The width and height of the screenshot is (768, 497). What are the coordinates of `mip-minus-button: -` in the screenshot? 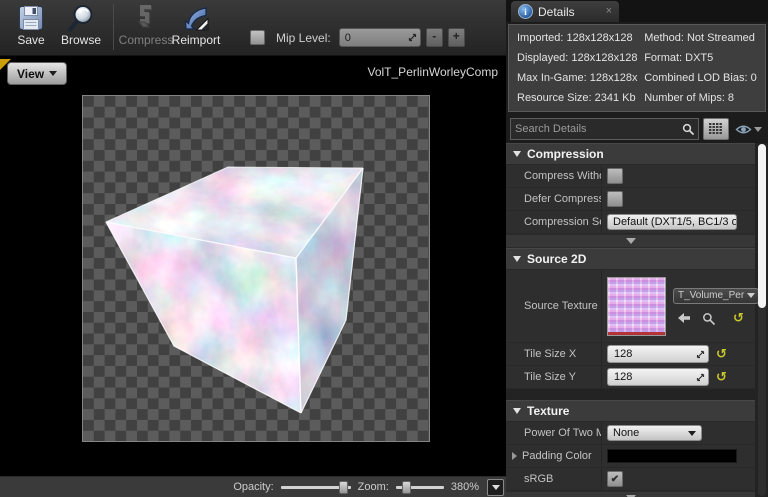 It's located at (434, 37).